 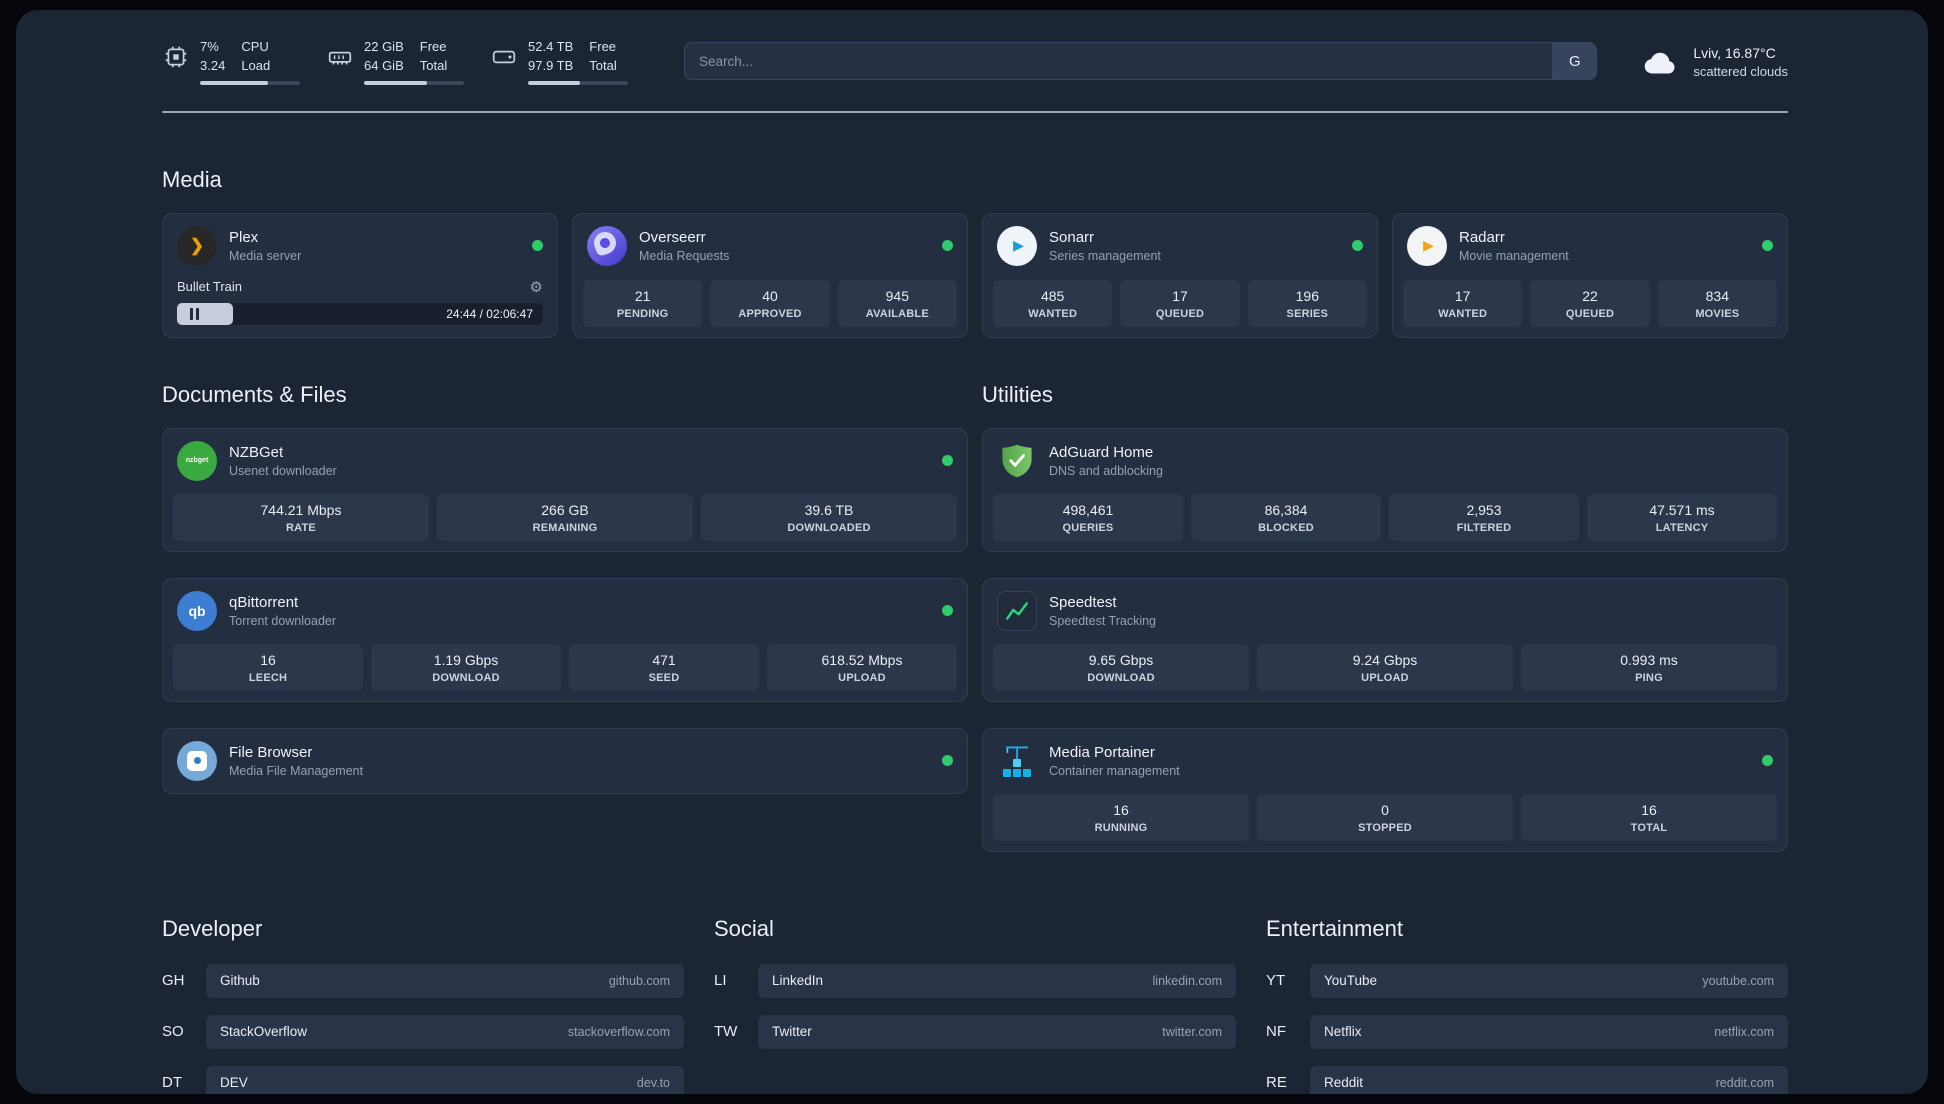 What do you see at coordinates (607, 245) in the screenshot?
I see `overseerr-icon` at bounding box center [607, 245].